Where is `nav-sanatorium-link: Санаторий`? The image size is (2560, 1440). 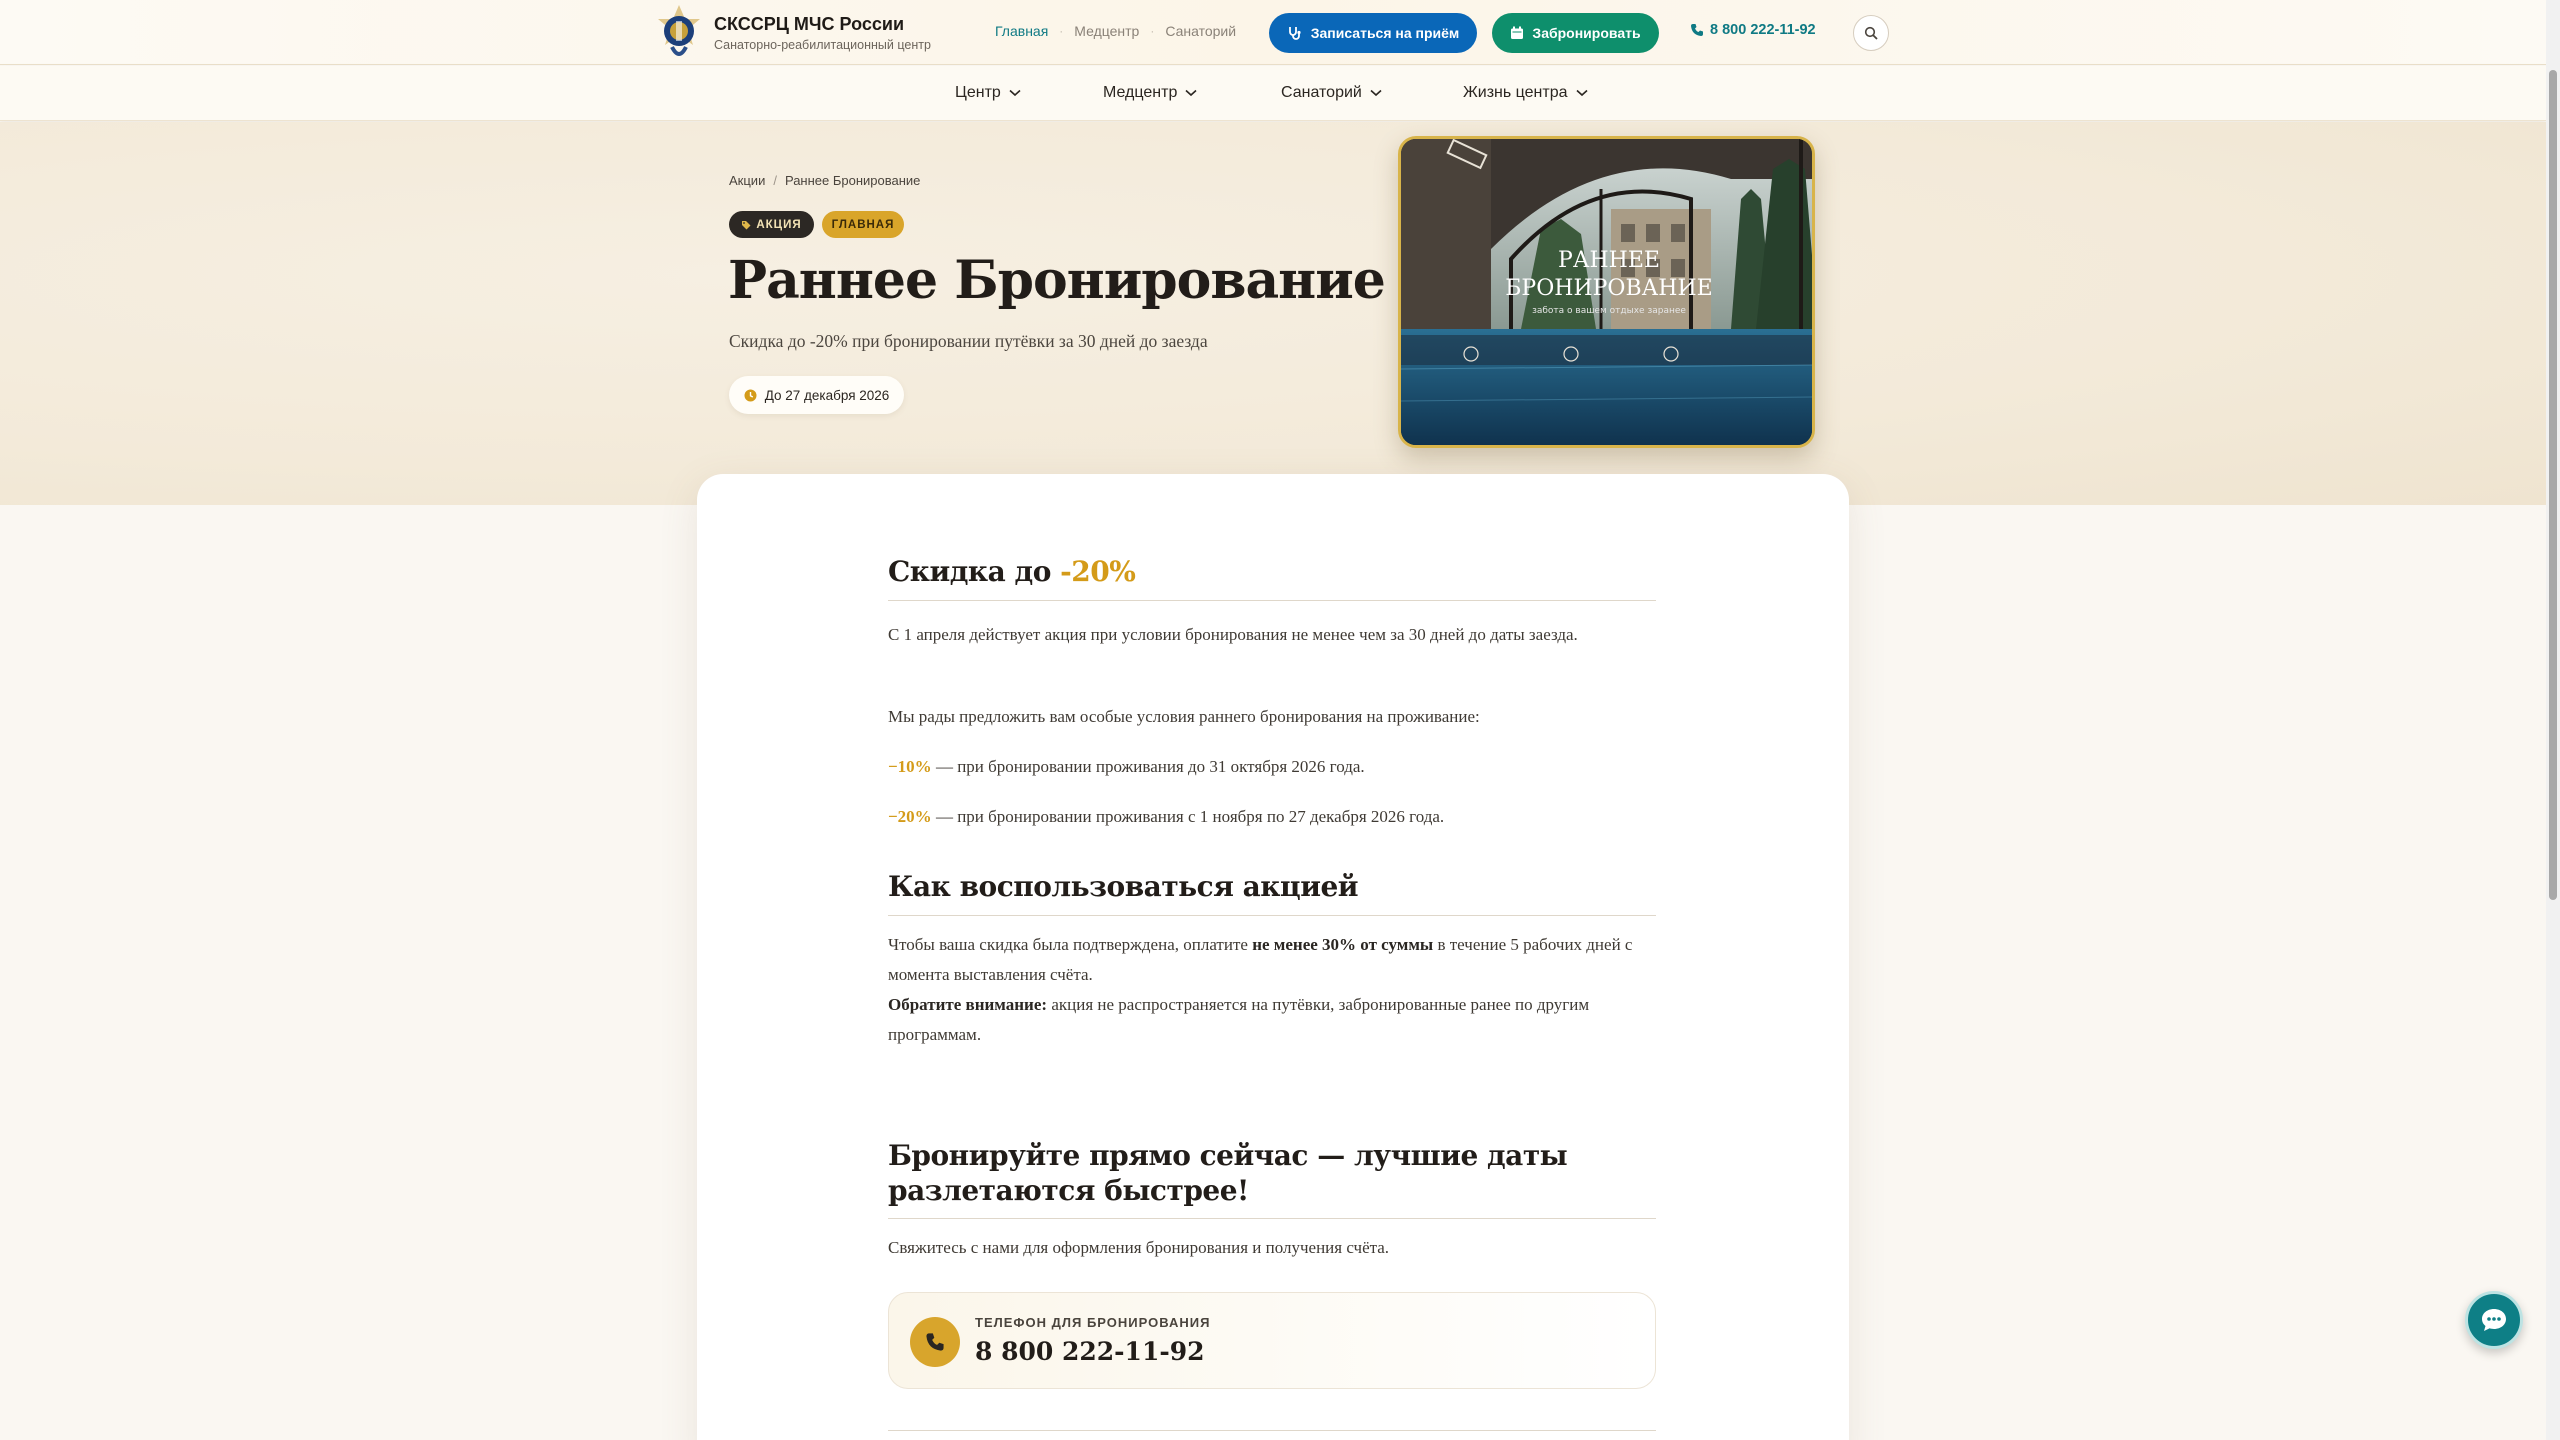 nav-sanatorium-link: Санаторий is located at coordinates (1200, 31).